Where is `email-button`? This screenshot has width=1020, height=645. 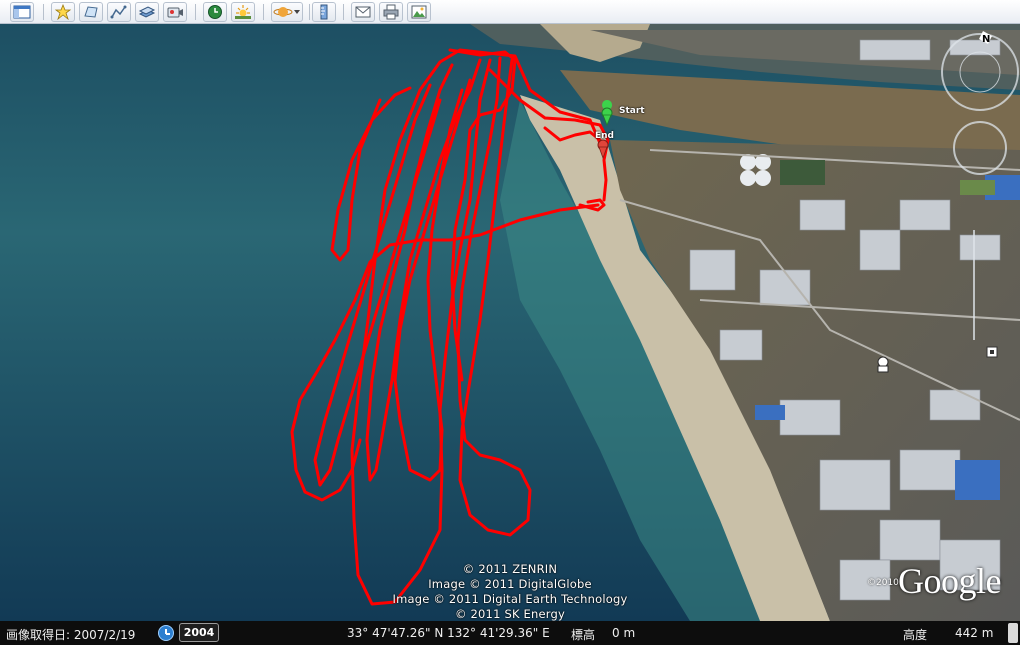
email-button is located at coordinates (363, 12).